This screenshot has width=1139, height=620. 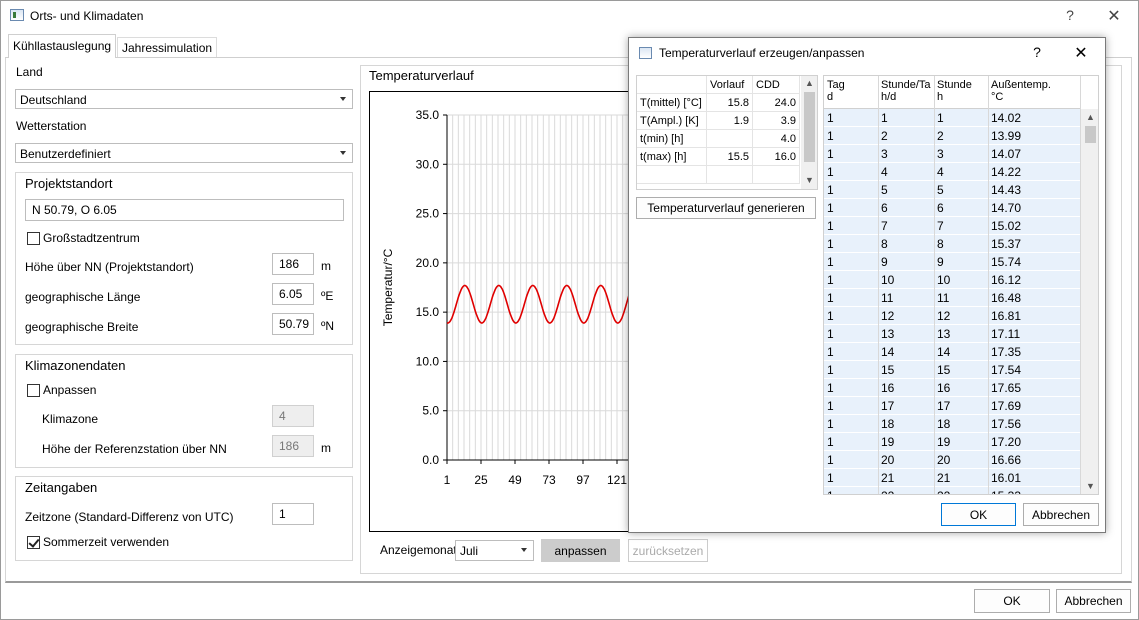 I want to click on breite-label: geographische Breite, so click(x=82, y=327).